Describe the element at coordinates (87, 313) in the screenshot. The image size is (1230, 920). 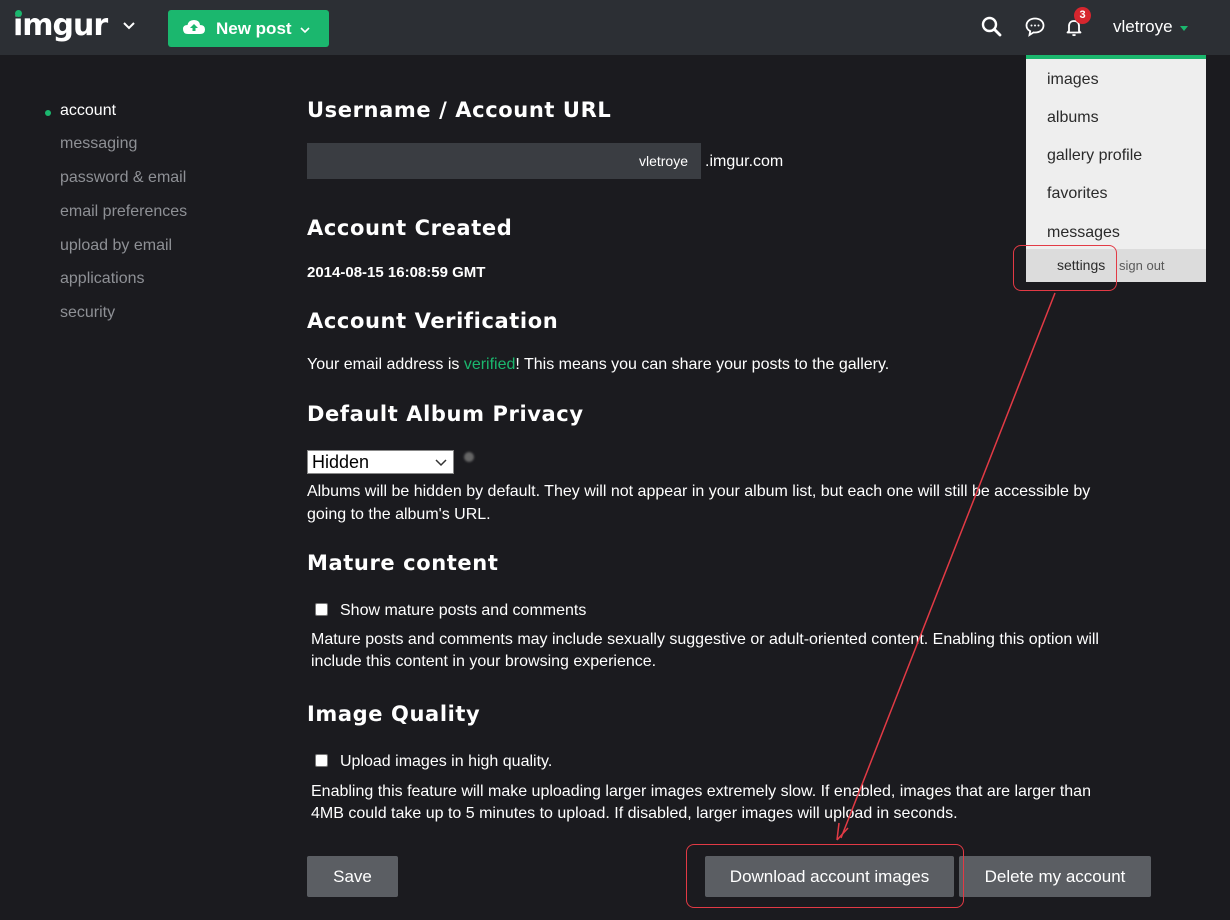
I see `sidenav-item-security: security` at that location.